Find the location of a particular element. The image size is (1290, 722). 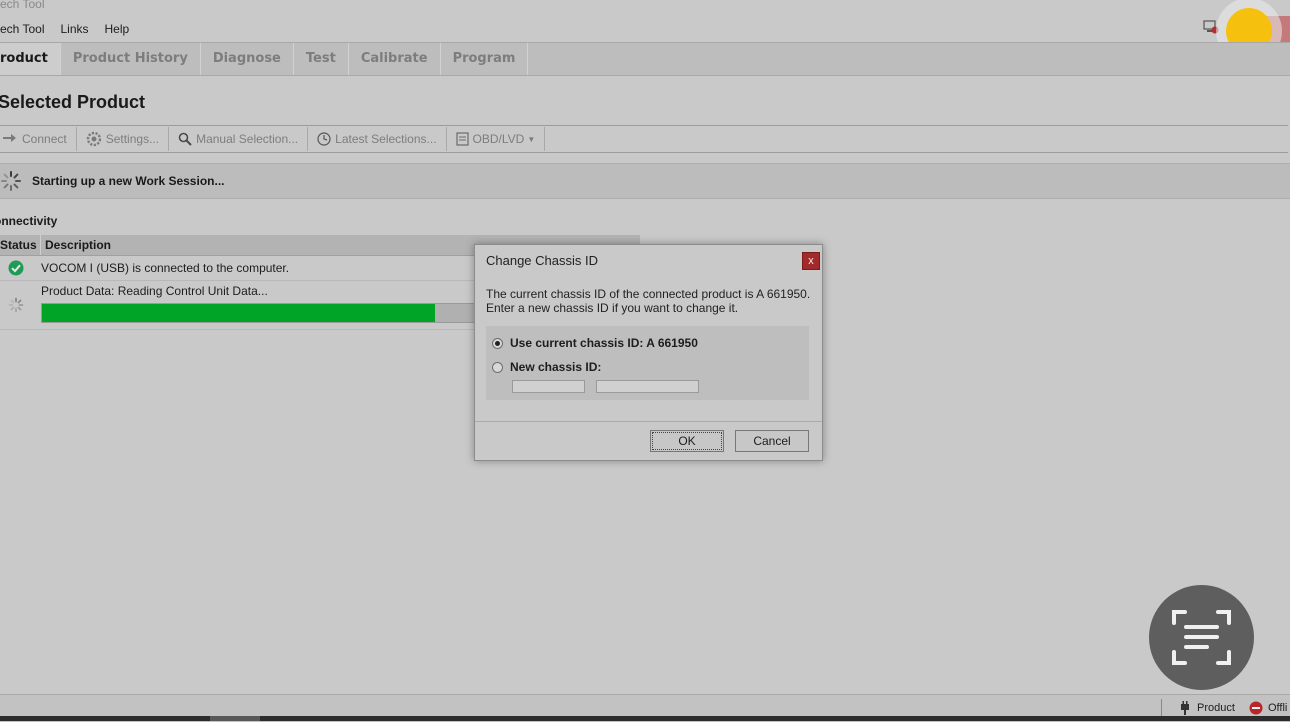

menu-links: Links is located at coordinates (74, 29).